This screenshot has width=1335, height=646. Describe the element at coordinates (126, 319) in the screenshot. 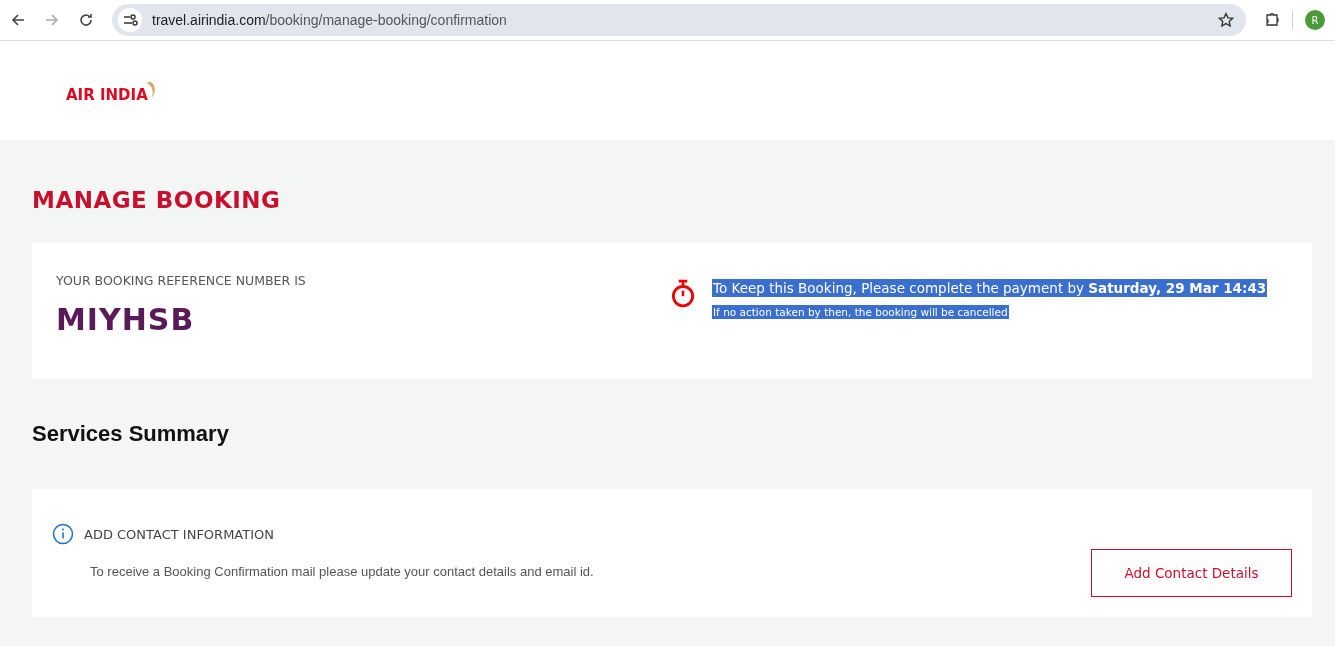

I see `booking-reference: MIYHSB` at that location.